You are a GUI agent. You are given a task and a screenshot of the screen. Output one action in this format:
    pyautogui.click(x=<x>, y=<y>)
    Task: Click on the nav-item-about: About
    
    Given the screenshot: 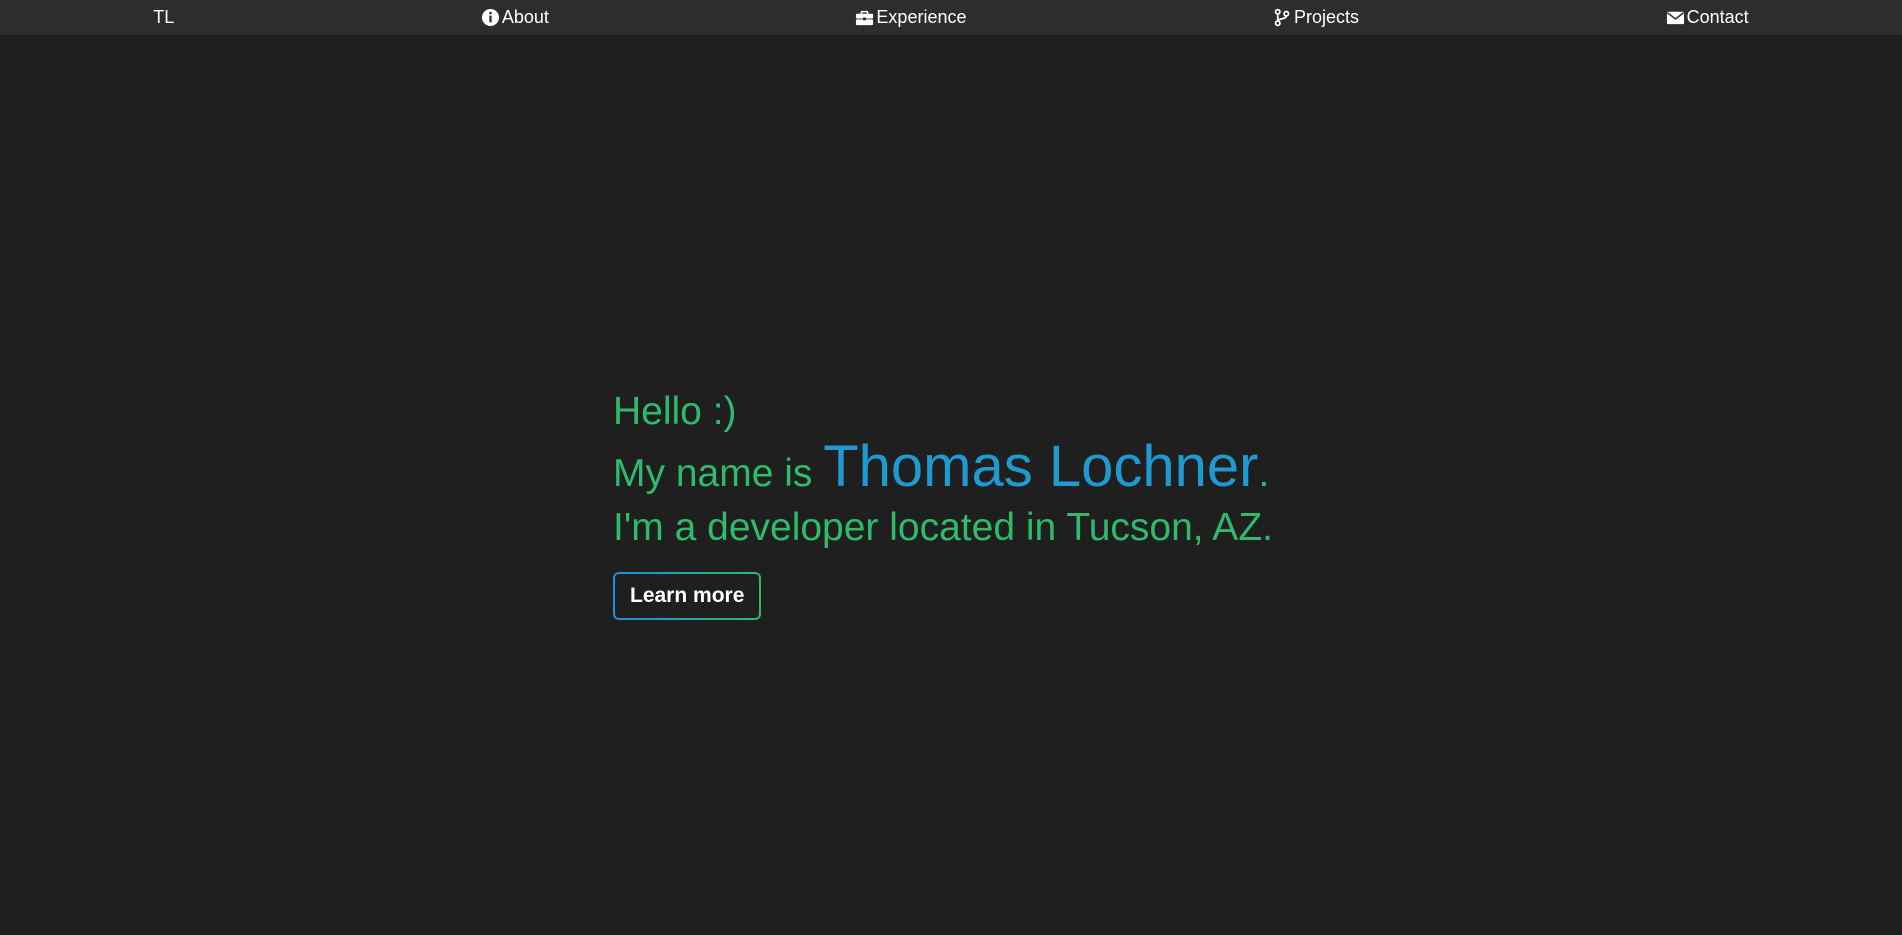 What is the action you would take?
    pyautogui.click(x=515, y=17)
    